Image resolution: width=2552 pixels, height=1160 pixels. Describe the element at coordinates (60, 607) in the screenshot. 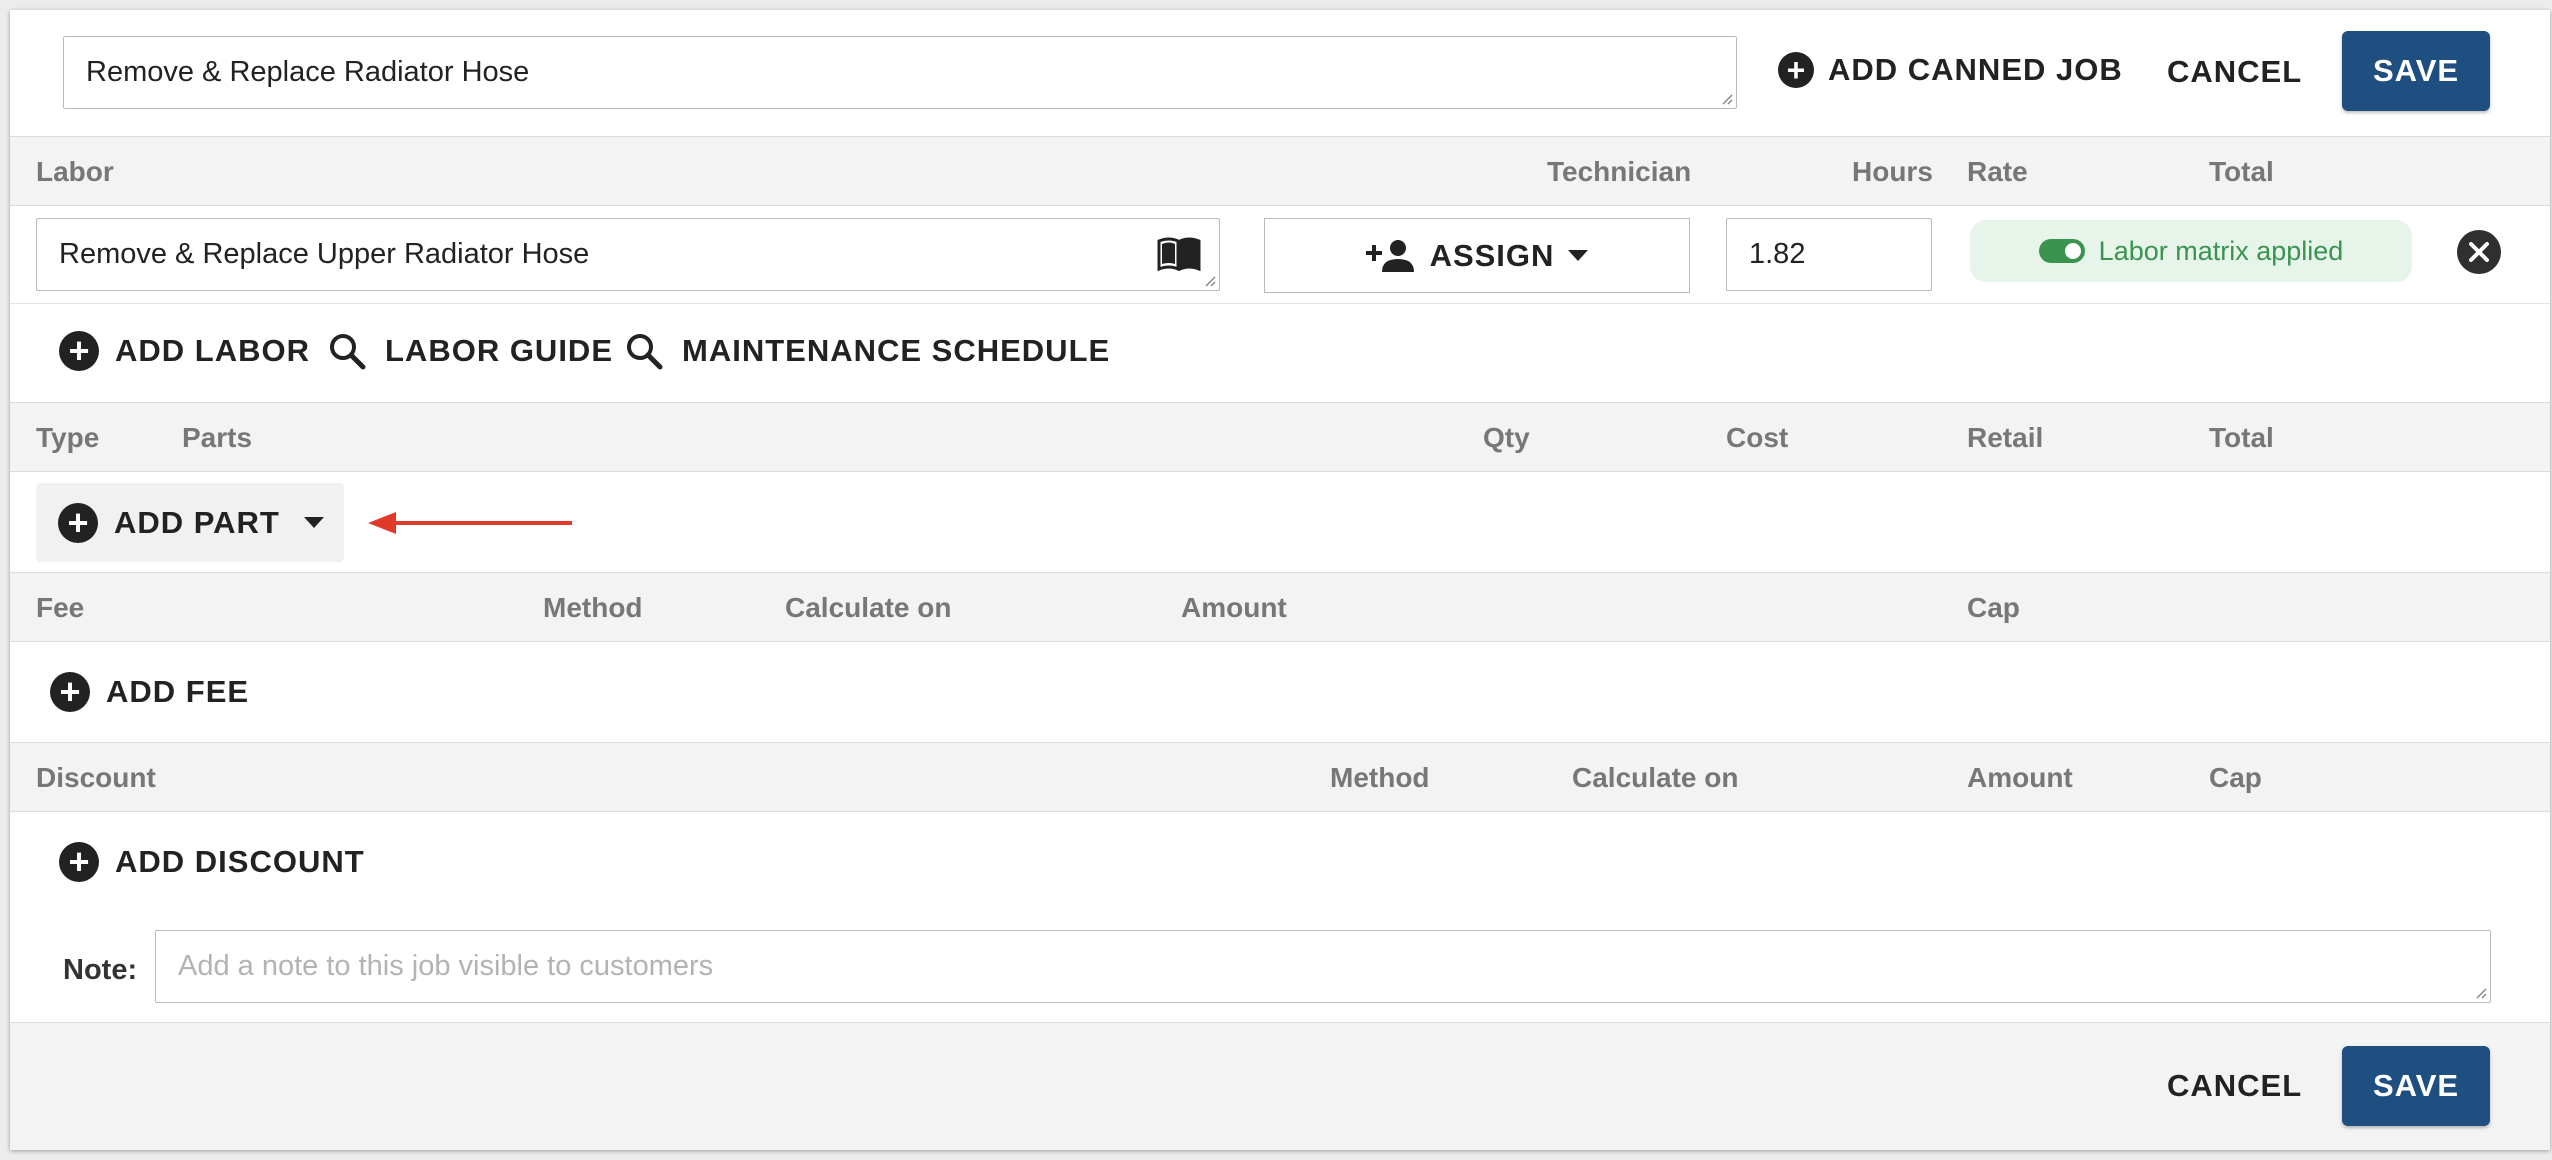

I see `fee-header: Fee` at that location.